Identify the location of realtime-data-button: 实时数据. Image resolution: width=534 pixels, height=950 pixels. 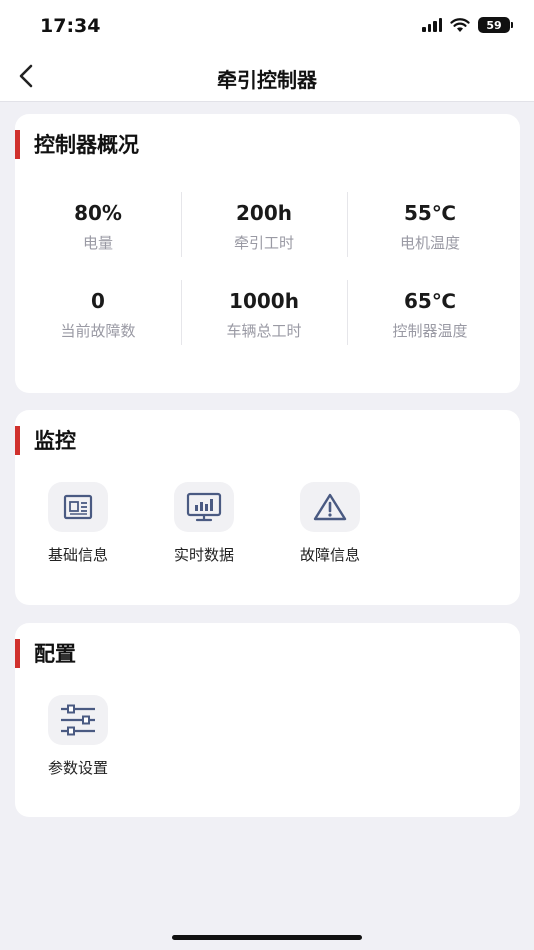
(204, 523).